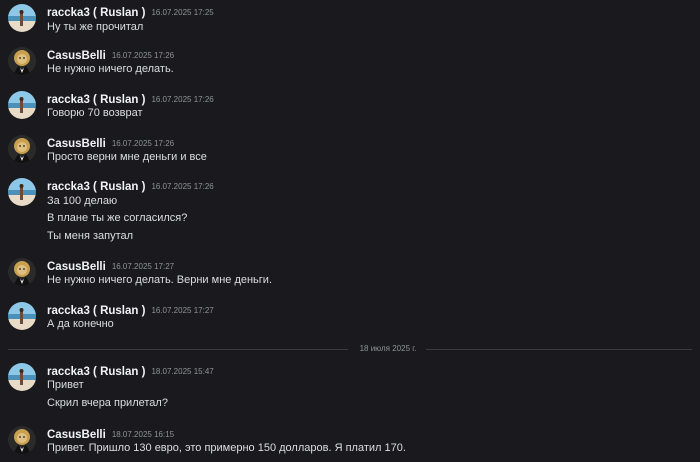  Describe the element at coordinates (143, 434) in the screenshot. I see `message-timestamp: 18.07.2025 16:15` at that location.